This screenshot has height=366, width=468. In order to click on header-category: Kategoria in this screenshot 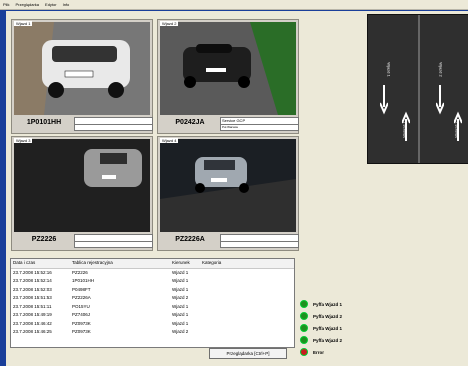, I will do `click(246, 263)`.